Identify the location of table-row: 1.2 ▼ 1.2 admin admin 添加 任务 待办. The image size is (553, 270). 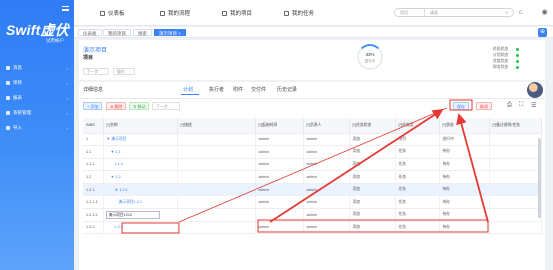
(312, 177).